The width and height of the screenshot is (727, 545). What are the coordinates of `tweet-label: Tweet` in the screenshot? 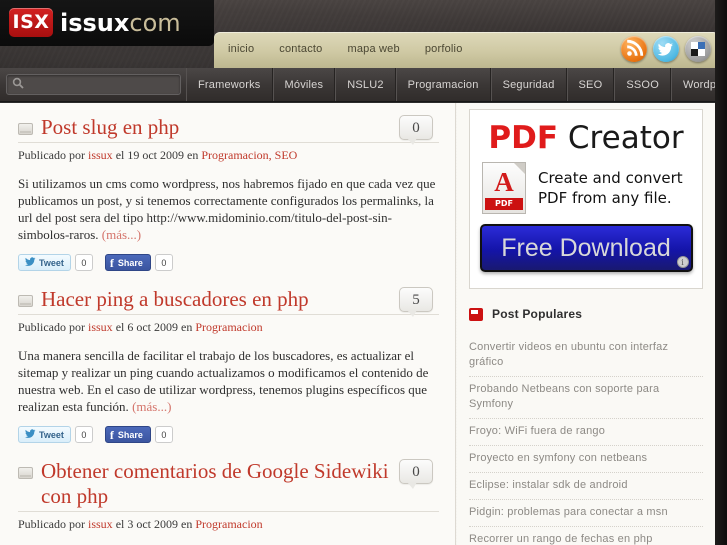 It's located at (51, 434).